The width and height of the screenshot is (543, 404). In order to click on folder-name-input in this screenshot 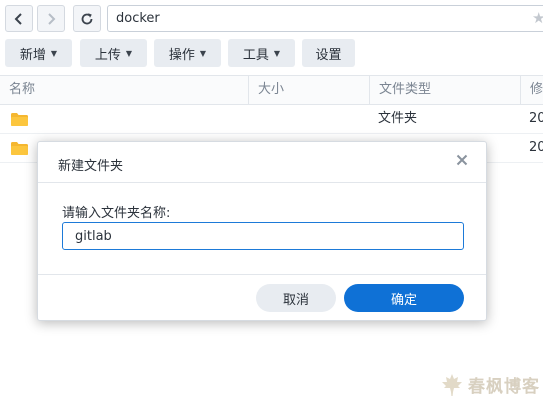, I will do `click(263, 236)`.